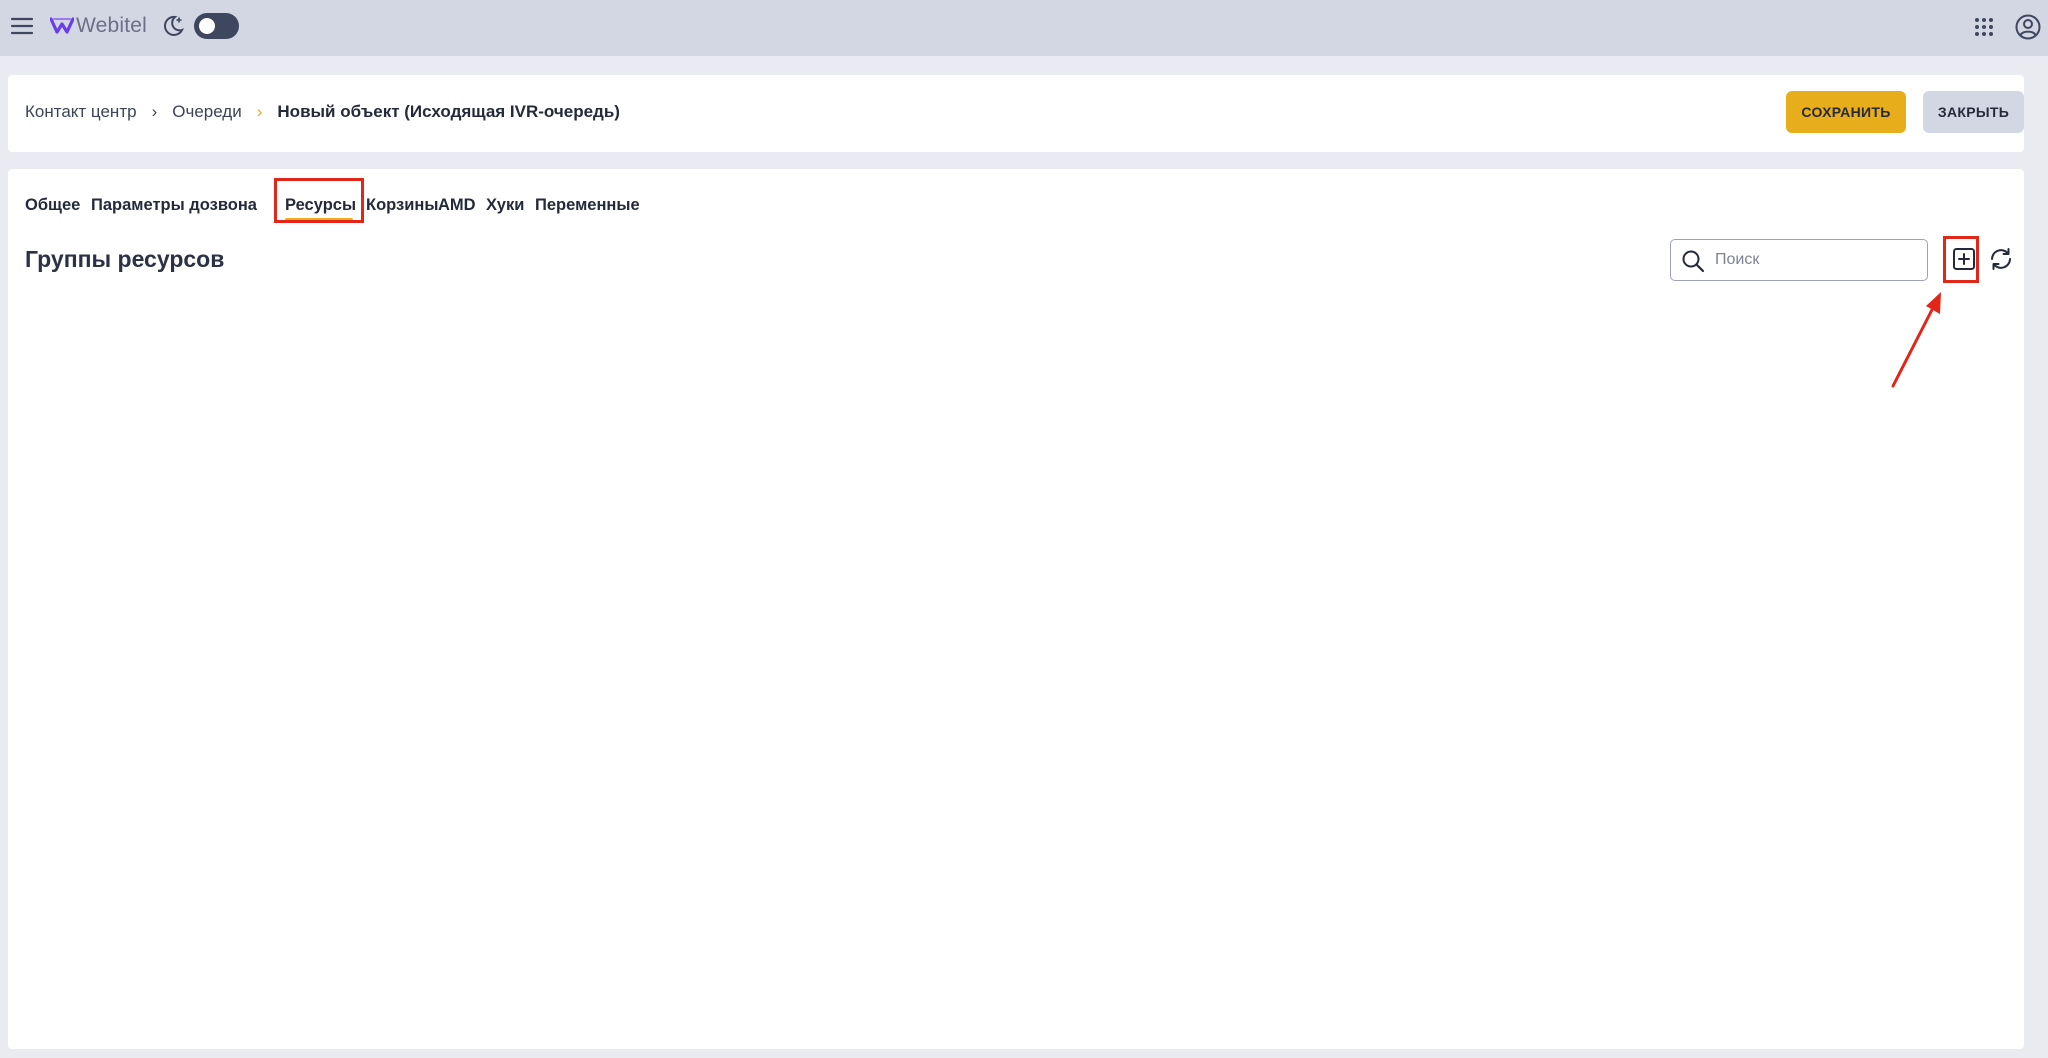 The image size is (2048, 1058). Describe the element at coordinates (52, 205) in the screenshot. I see `tab-general: Общее` at that location.